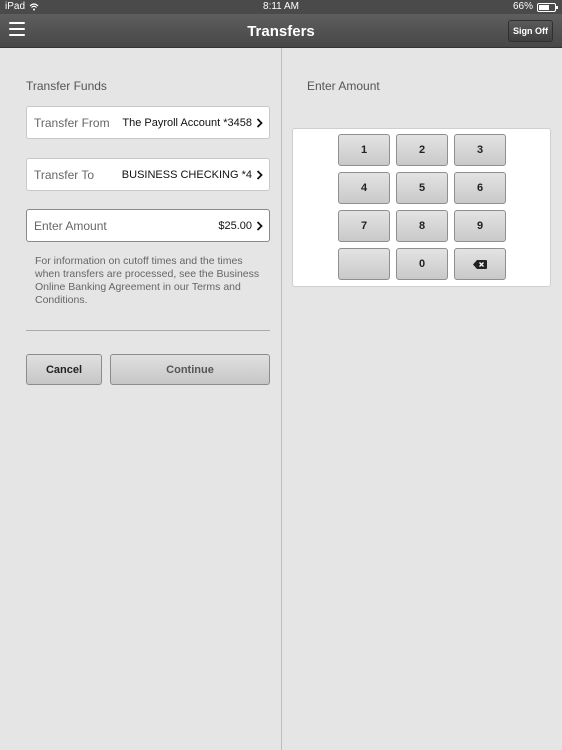 Image resolution: width=562 pixels, height=750 pixels. What do you see at coordinates (422, 264) in the screenshot?
I see `key-0: 0` at bounding box center [422, 264].